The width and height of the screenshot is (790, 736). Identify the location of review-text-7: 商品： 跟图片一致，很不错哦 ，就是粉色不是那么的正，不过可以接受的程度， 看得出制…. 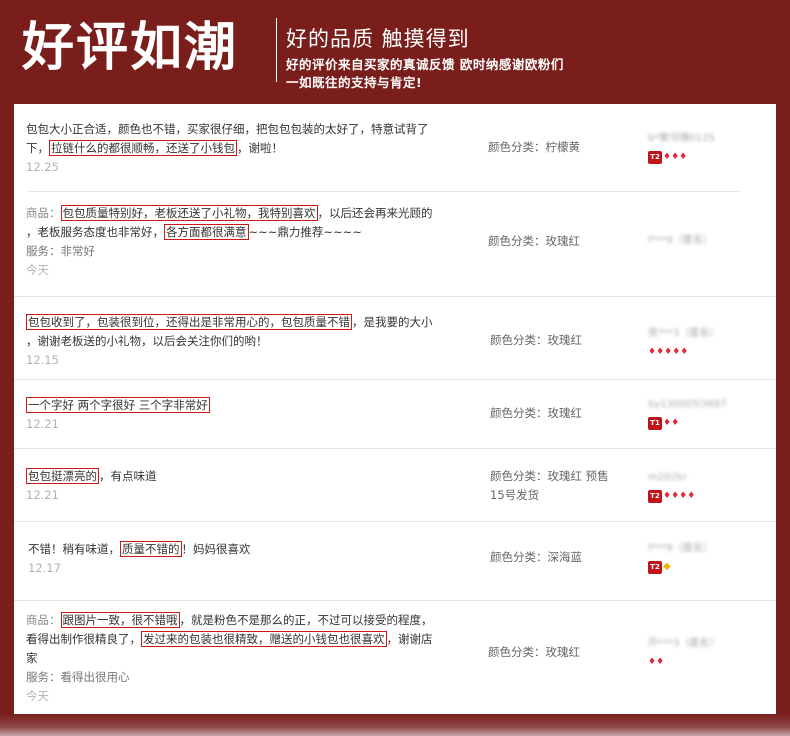
(238, 658).